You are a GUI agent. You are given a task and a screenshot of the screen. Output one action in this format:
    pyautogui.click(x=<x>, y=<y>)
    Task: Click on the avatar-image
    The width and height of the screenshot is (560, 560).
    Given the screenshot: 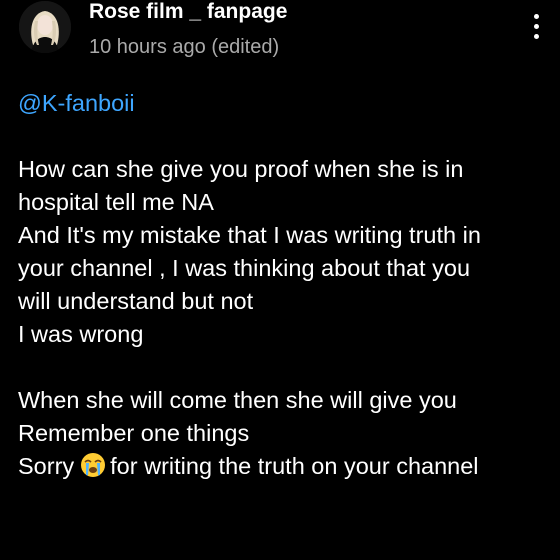 What is the action you would take?
    pyautogui.click(x=45, y=27)
    